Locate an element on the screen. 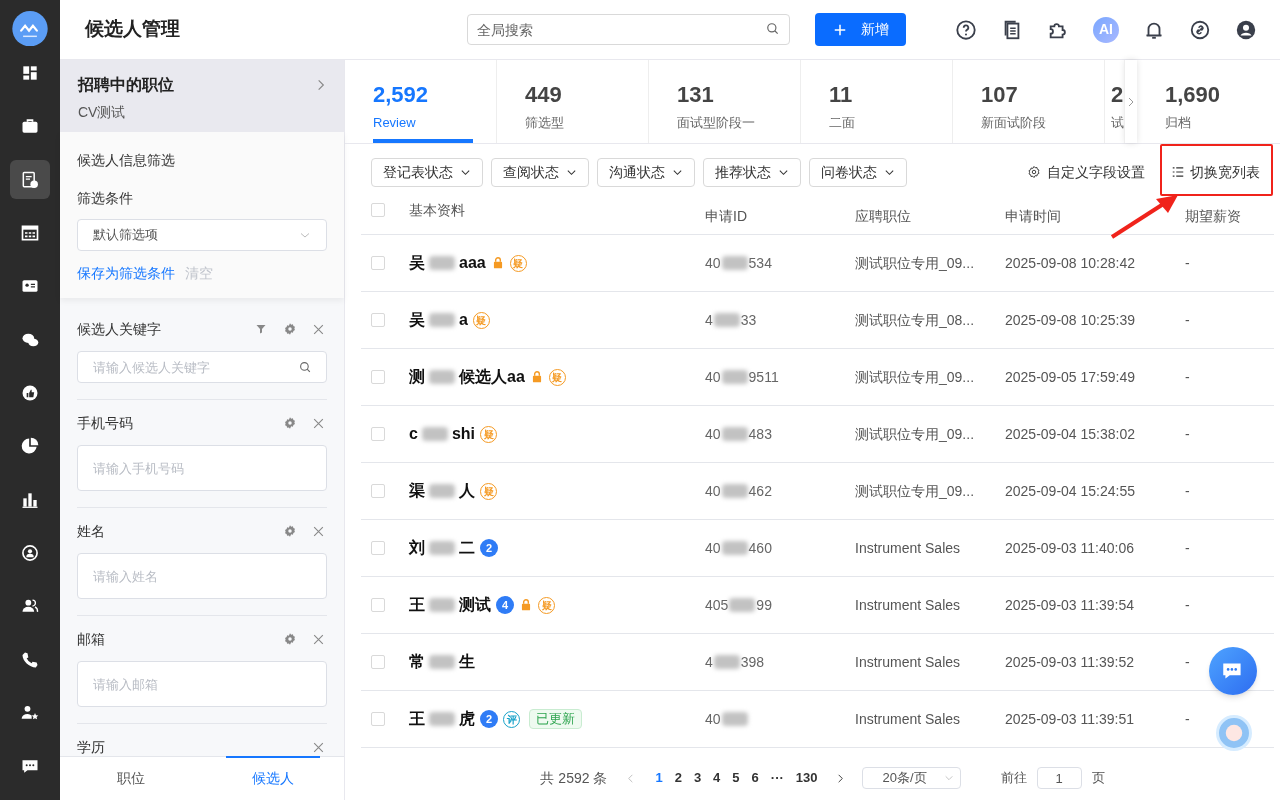 The image size is (1280, 800). calendar-icon is located at coordinates (30, 233).